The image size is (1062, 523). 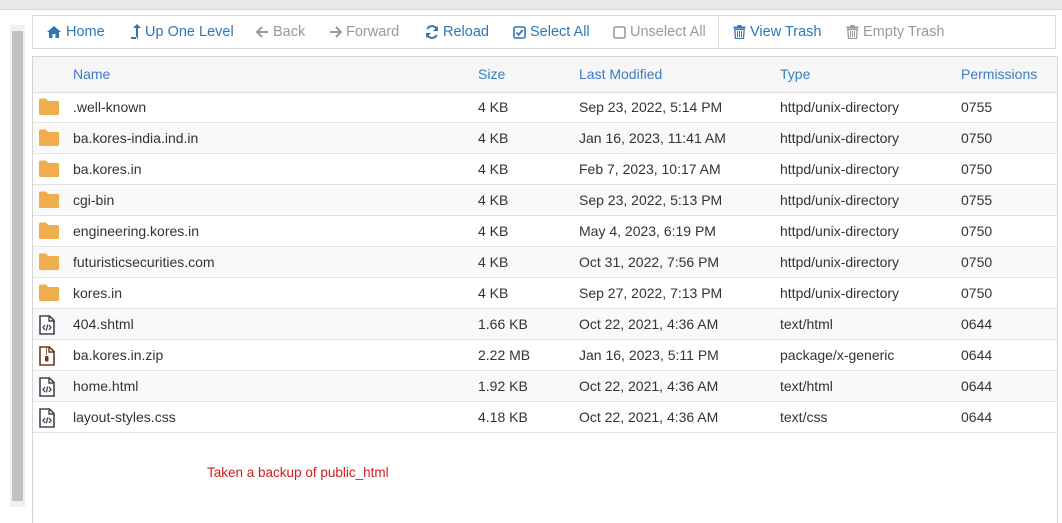 I want to click on home-icon, so click(x=54, y=32).